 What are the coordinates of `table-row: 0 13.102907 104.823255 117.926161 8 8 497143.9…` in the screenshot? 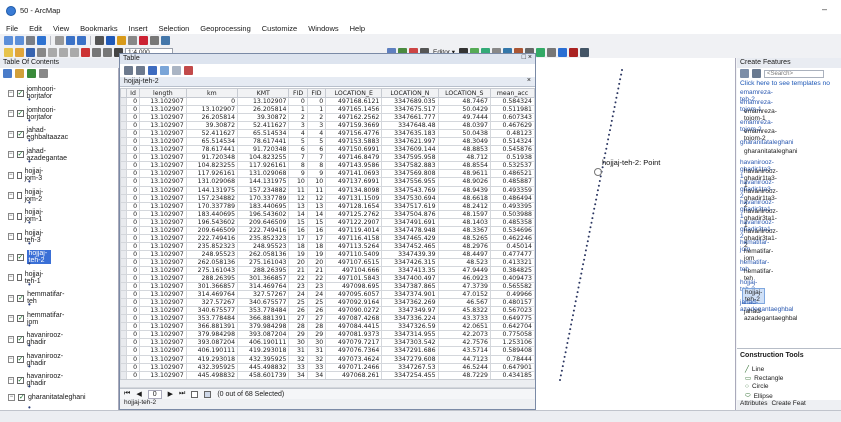 It's located at (328, 166).